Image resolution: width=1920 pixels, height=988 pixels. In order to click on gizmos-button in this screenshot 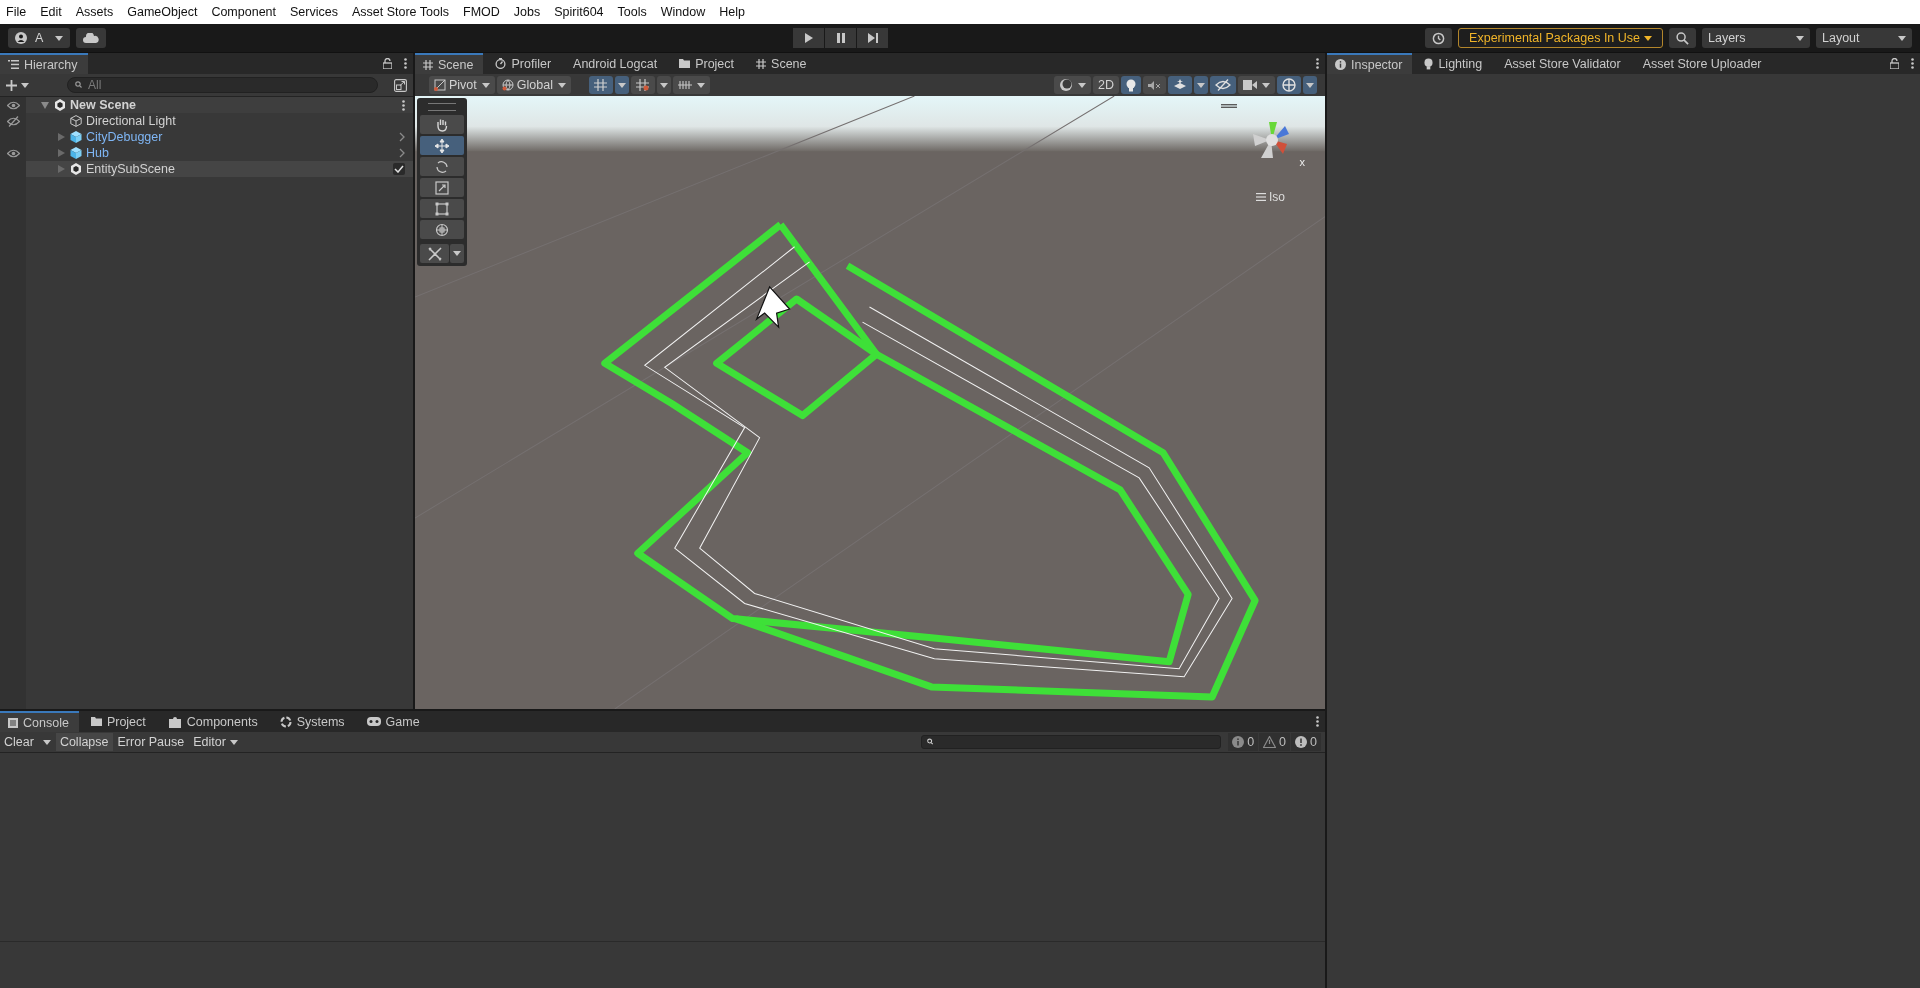, I will do `click(1289, 85)`.